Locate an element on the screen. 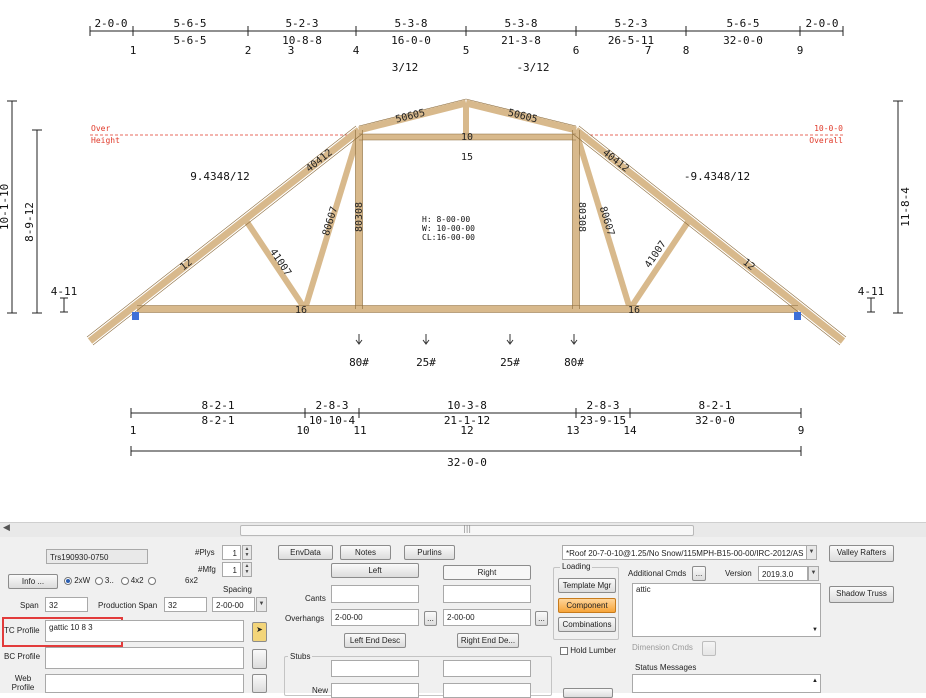  stubs-left-field is located at coordinates (375, 668).